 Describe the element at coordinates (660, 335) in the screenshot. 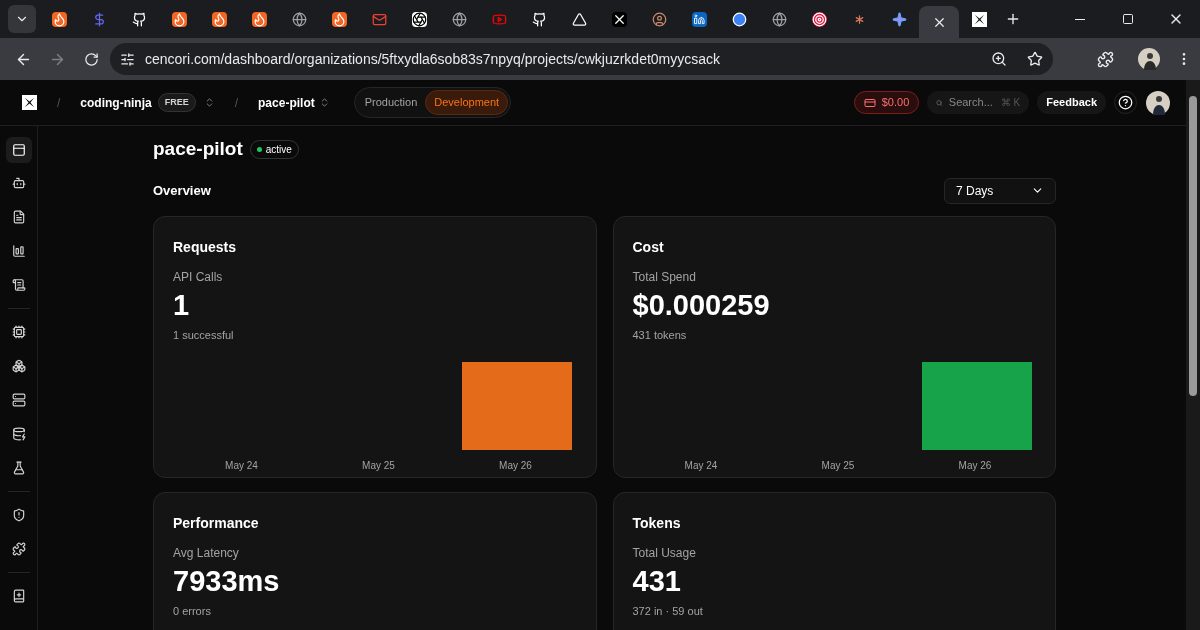

I see `metric-subtext: 431 tokens` at that location.